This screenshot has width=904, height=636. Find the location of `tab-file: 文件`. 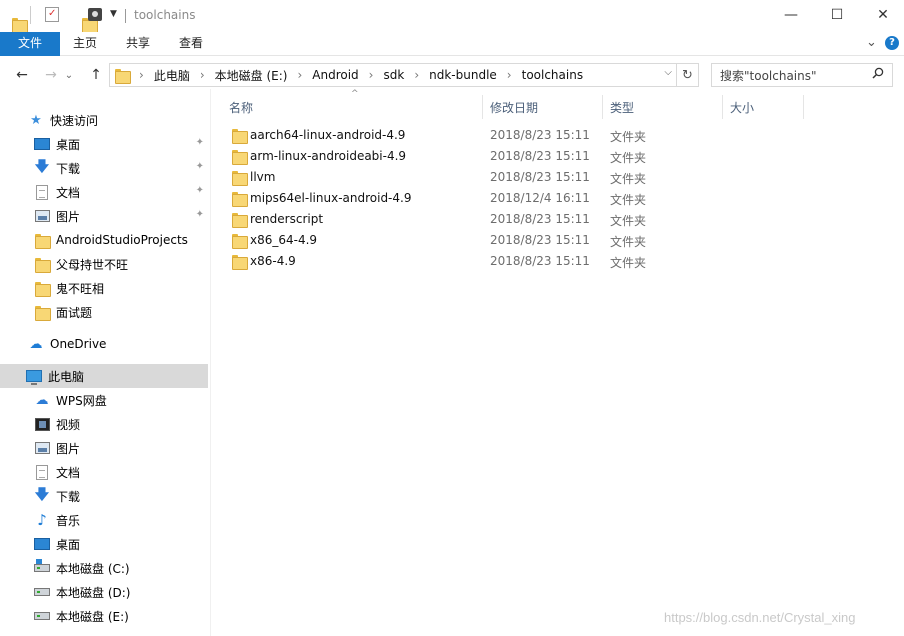

tab-file: 文件 is located at coordinates (30, 44).